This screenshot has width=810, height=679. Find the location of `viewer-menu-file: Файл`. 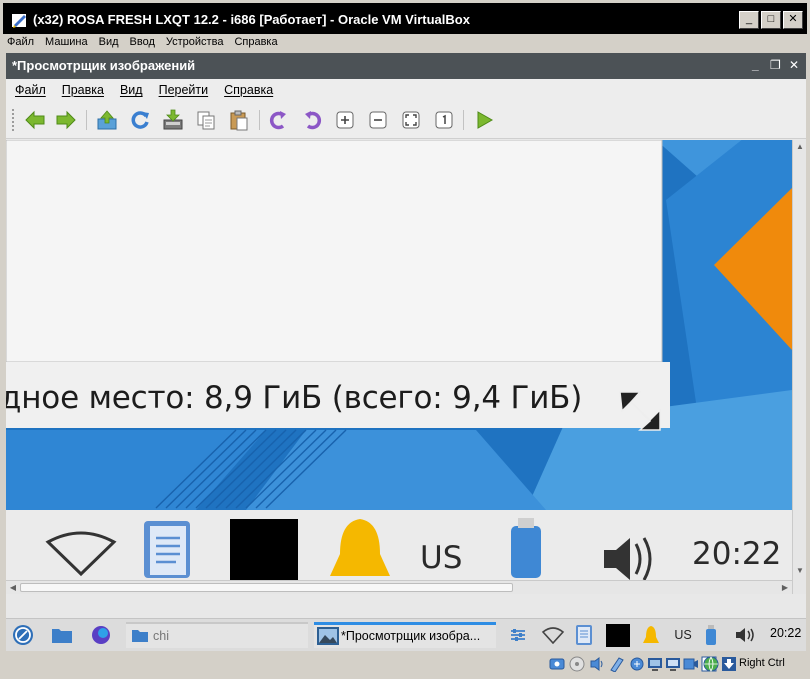

viewer-menu-file: Файл is located at coordinates (29, 88).